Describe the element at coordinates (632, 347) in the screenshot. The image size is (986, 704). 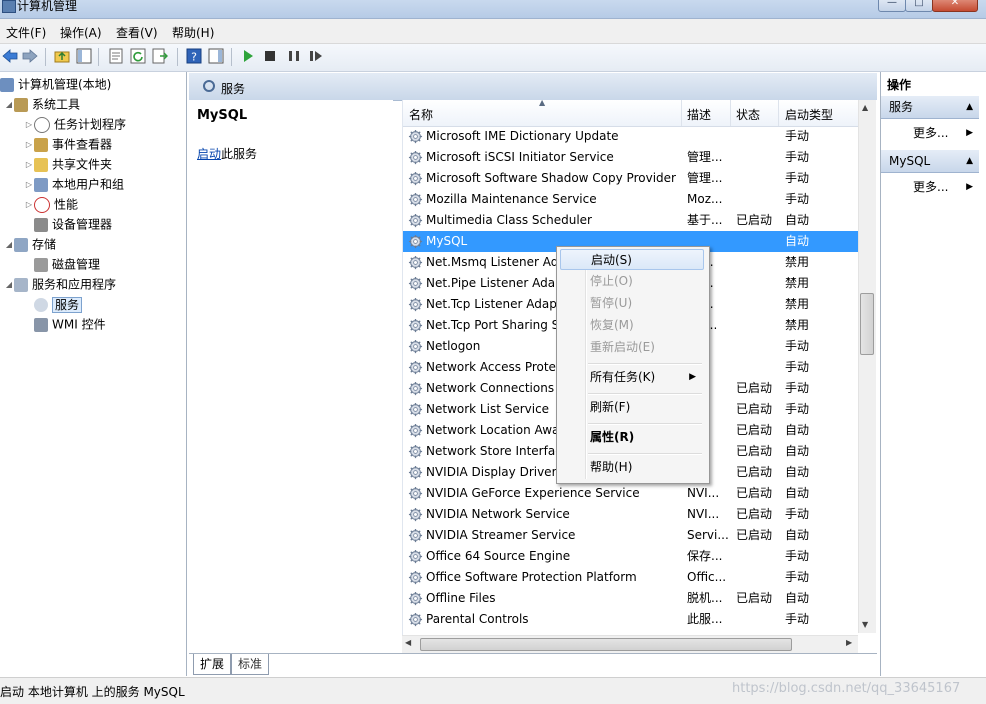
I see `ctx-restart: 重新启动(E)` at that location.